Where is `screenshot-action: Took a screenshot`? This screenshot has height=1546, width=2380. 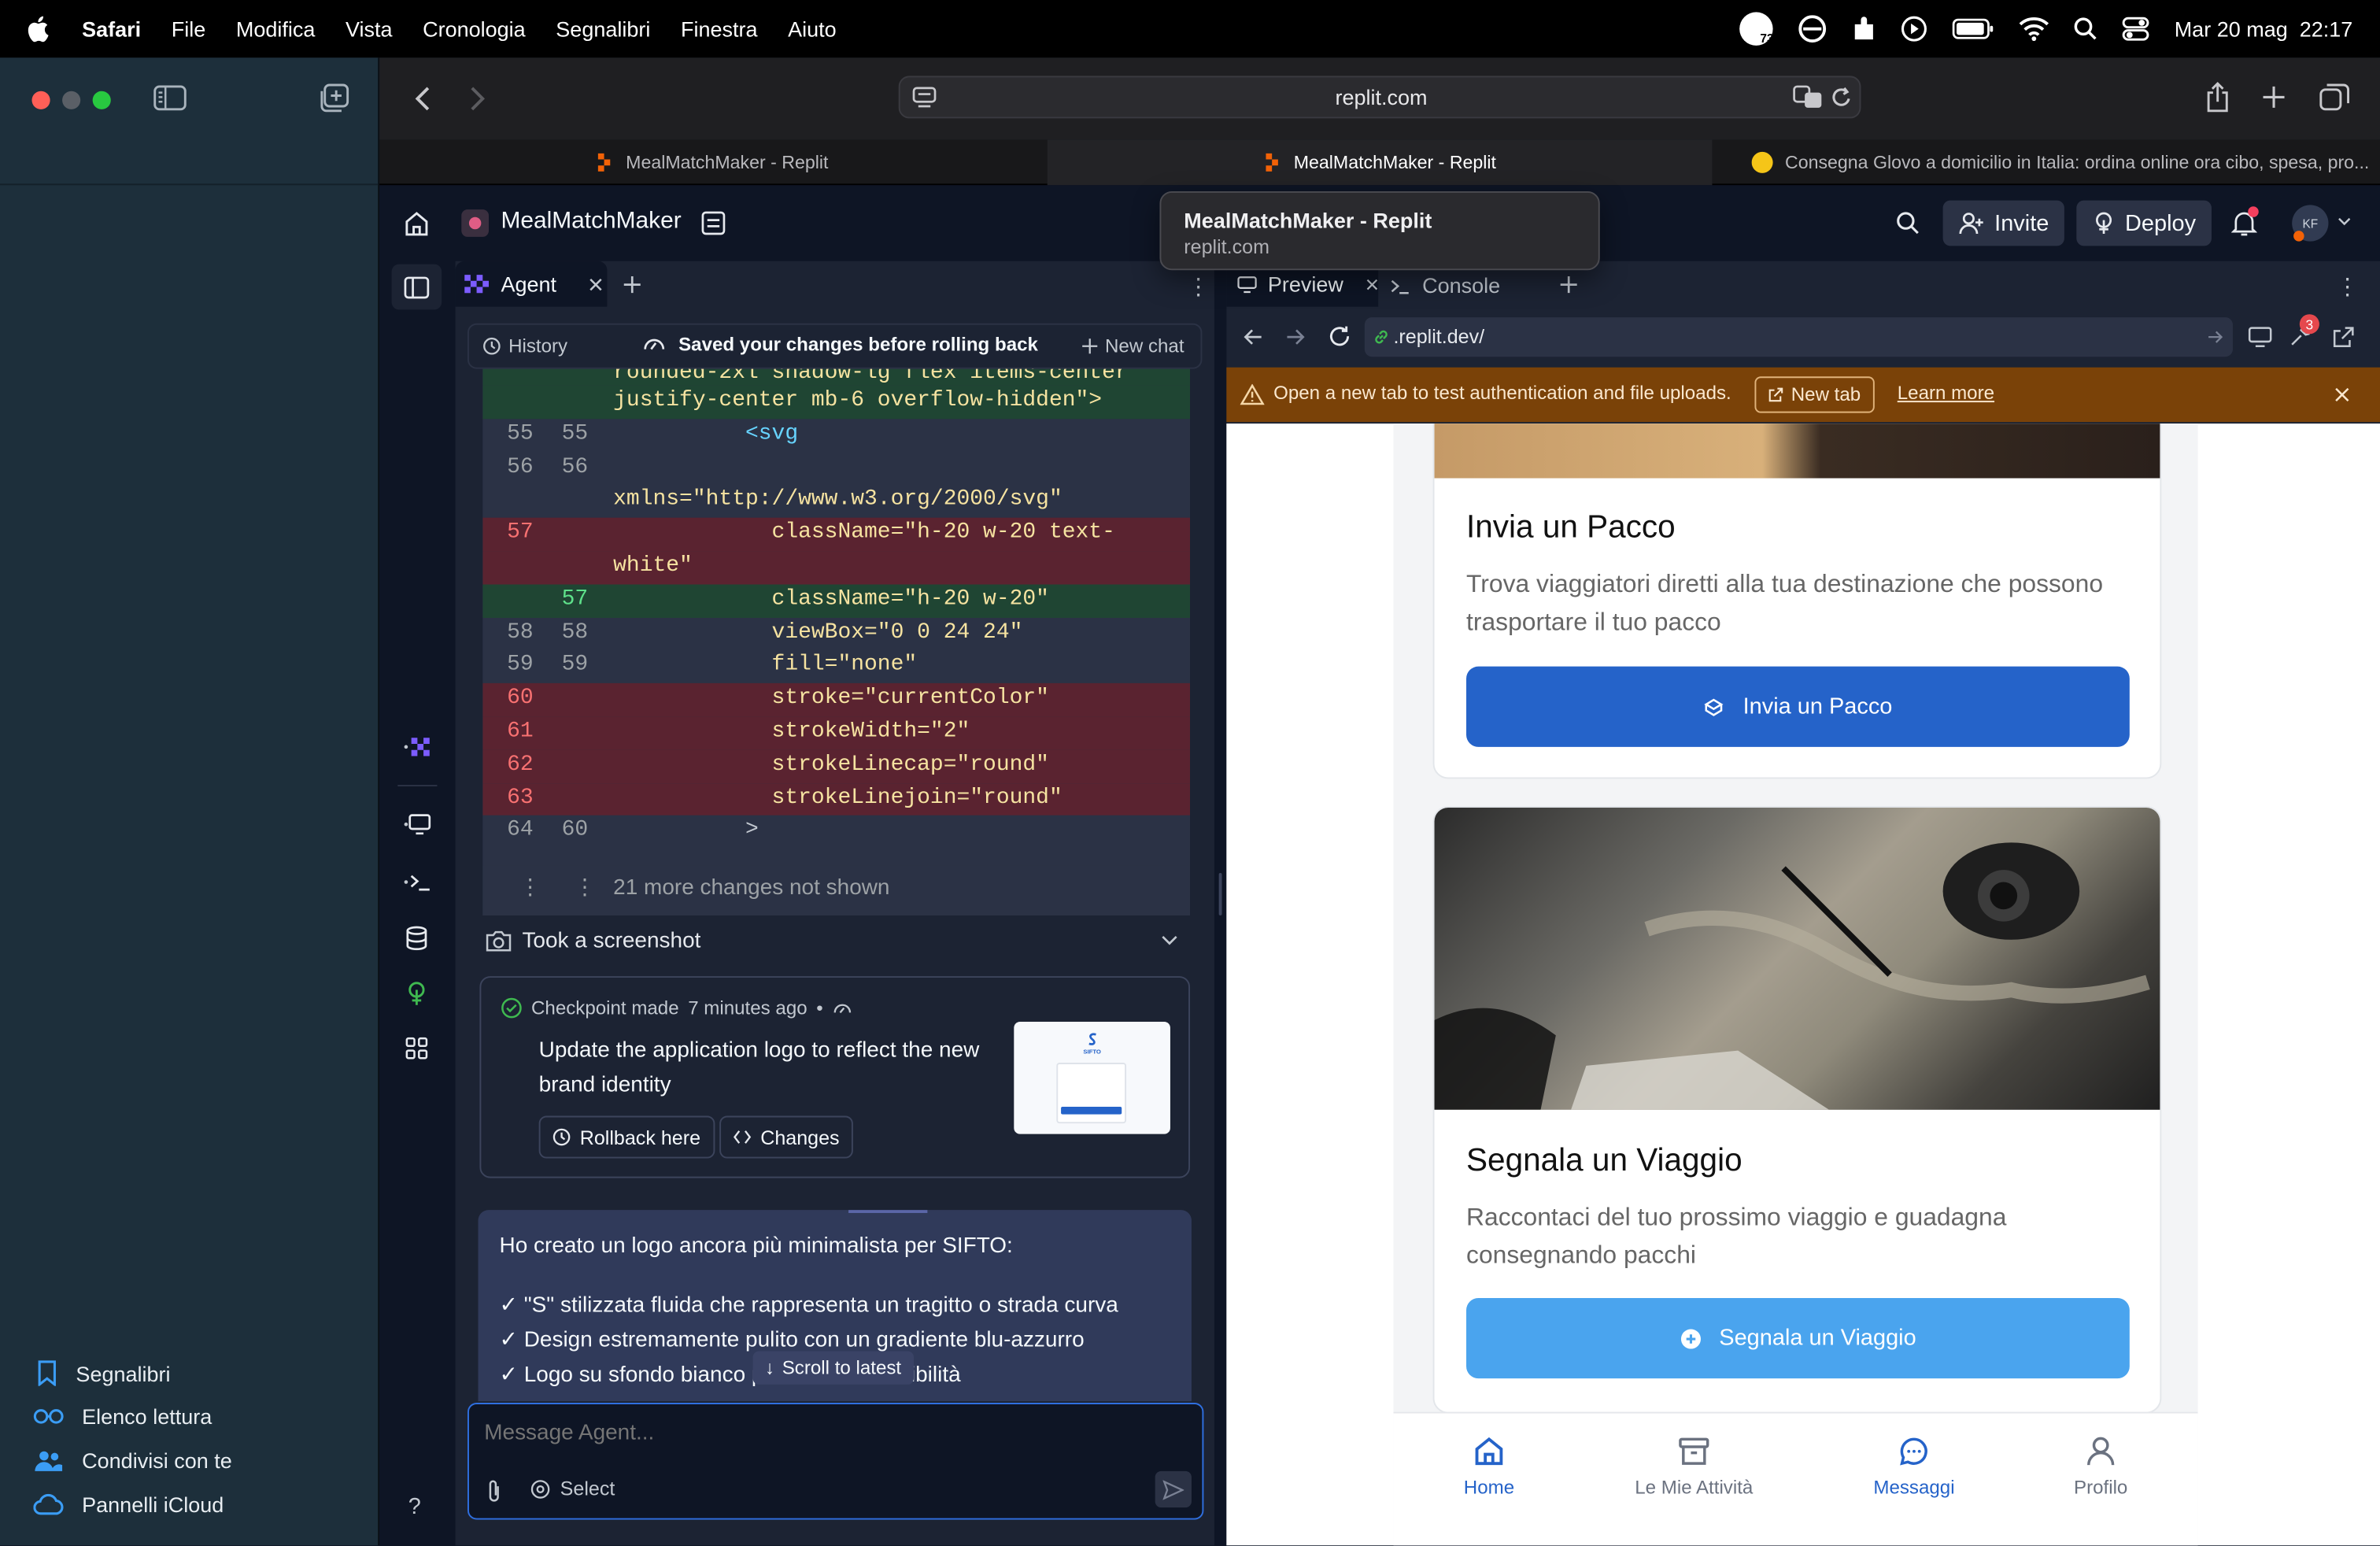
screenshot-action: Took a screenshot is located at coordinates (835, 941).